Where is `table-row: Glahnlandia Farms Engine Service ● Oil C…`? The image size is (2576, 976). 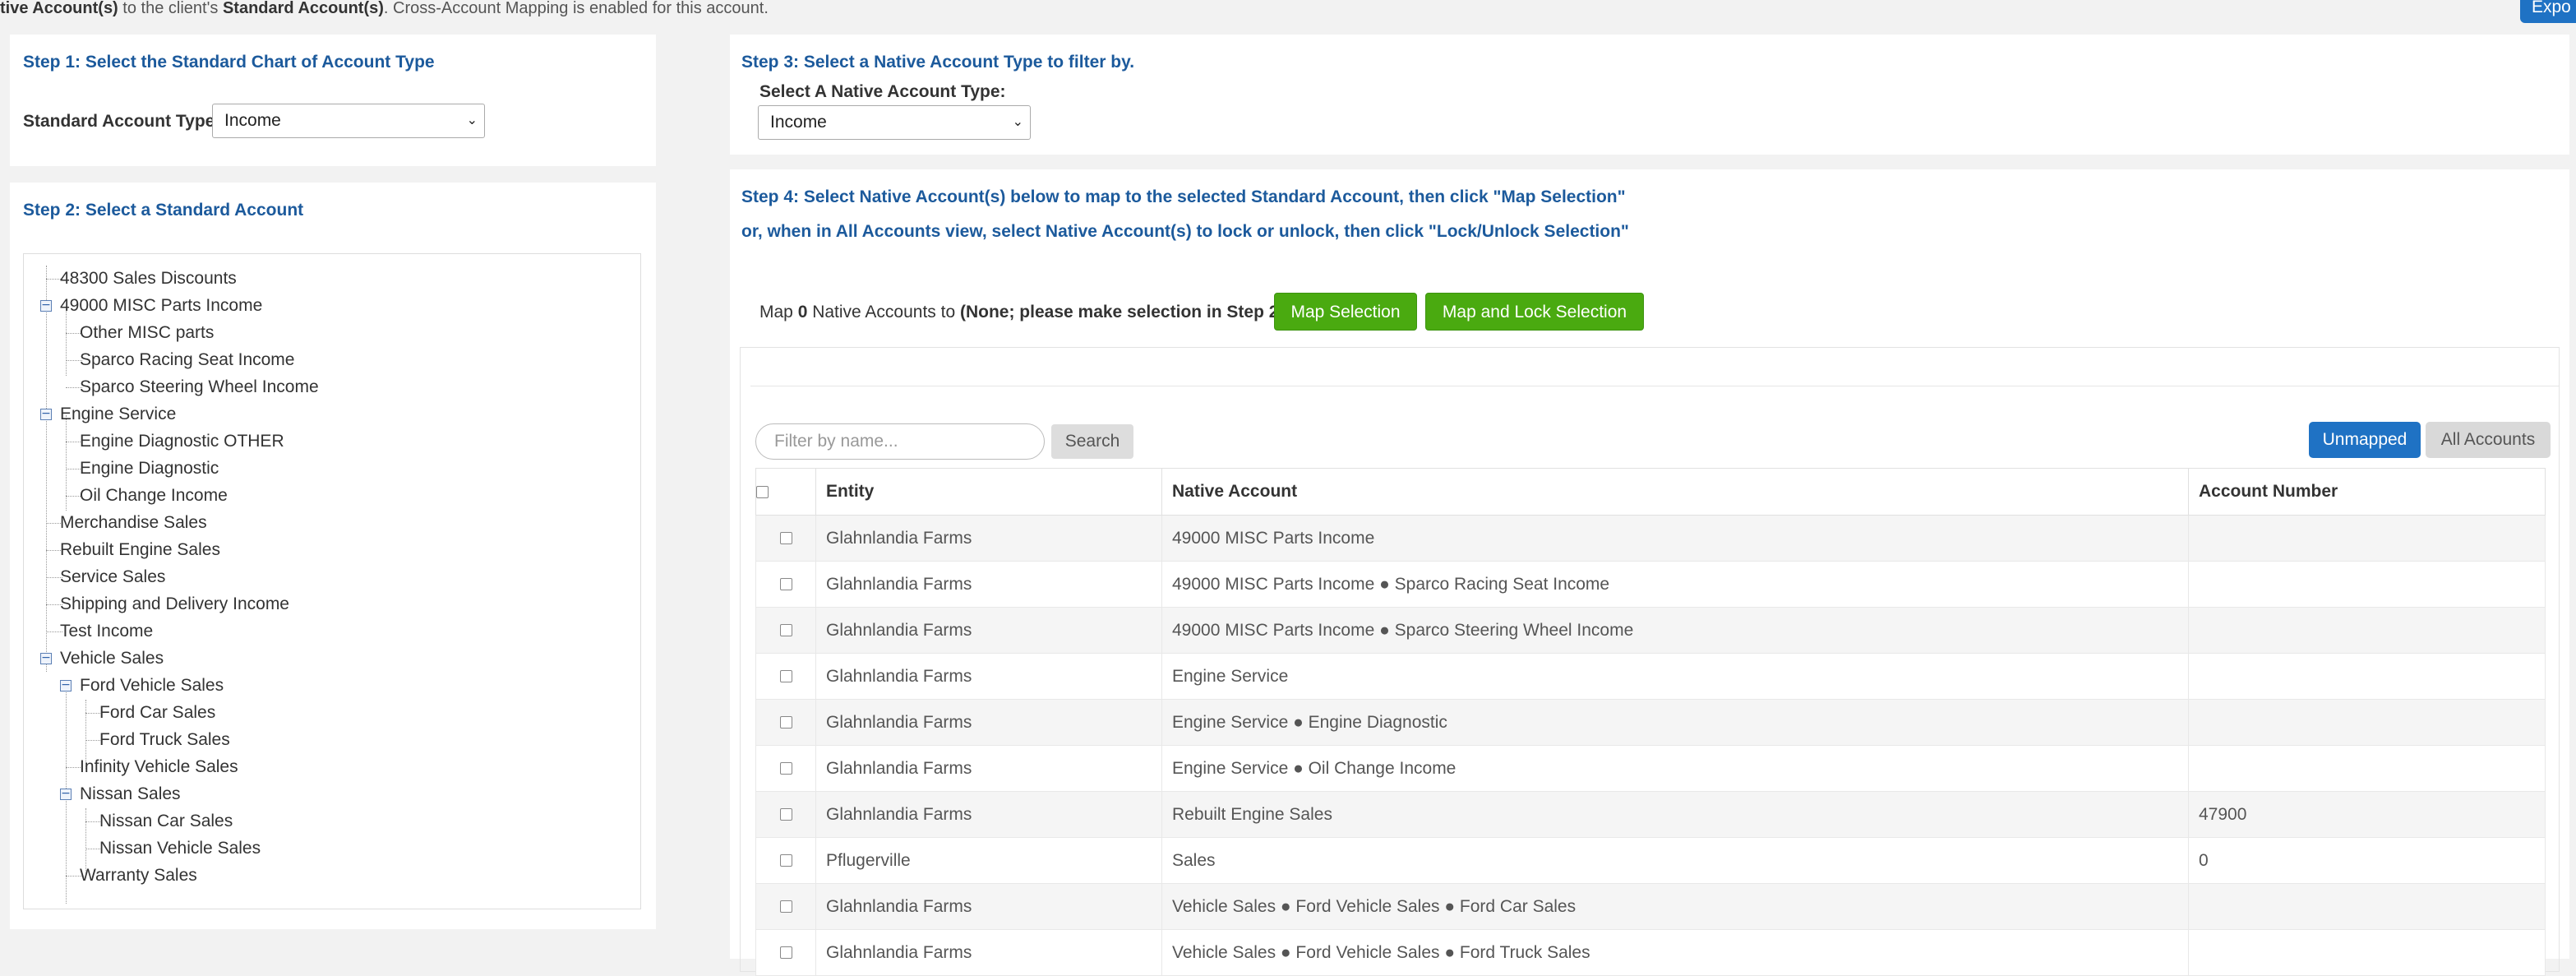
table-row: Glahnlandia Farms Engine Service ● Oil C… is located at coordinates (1650, 769).